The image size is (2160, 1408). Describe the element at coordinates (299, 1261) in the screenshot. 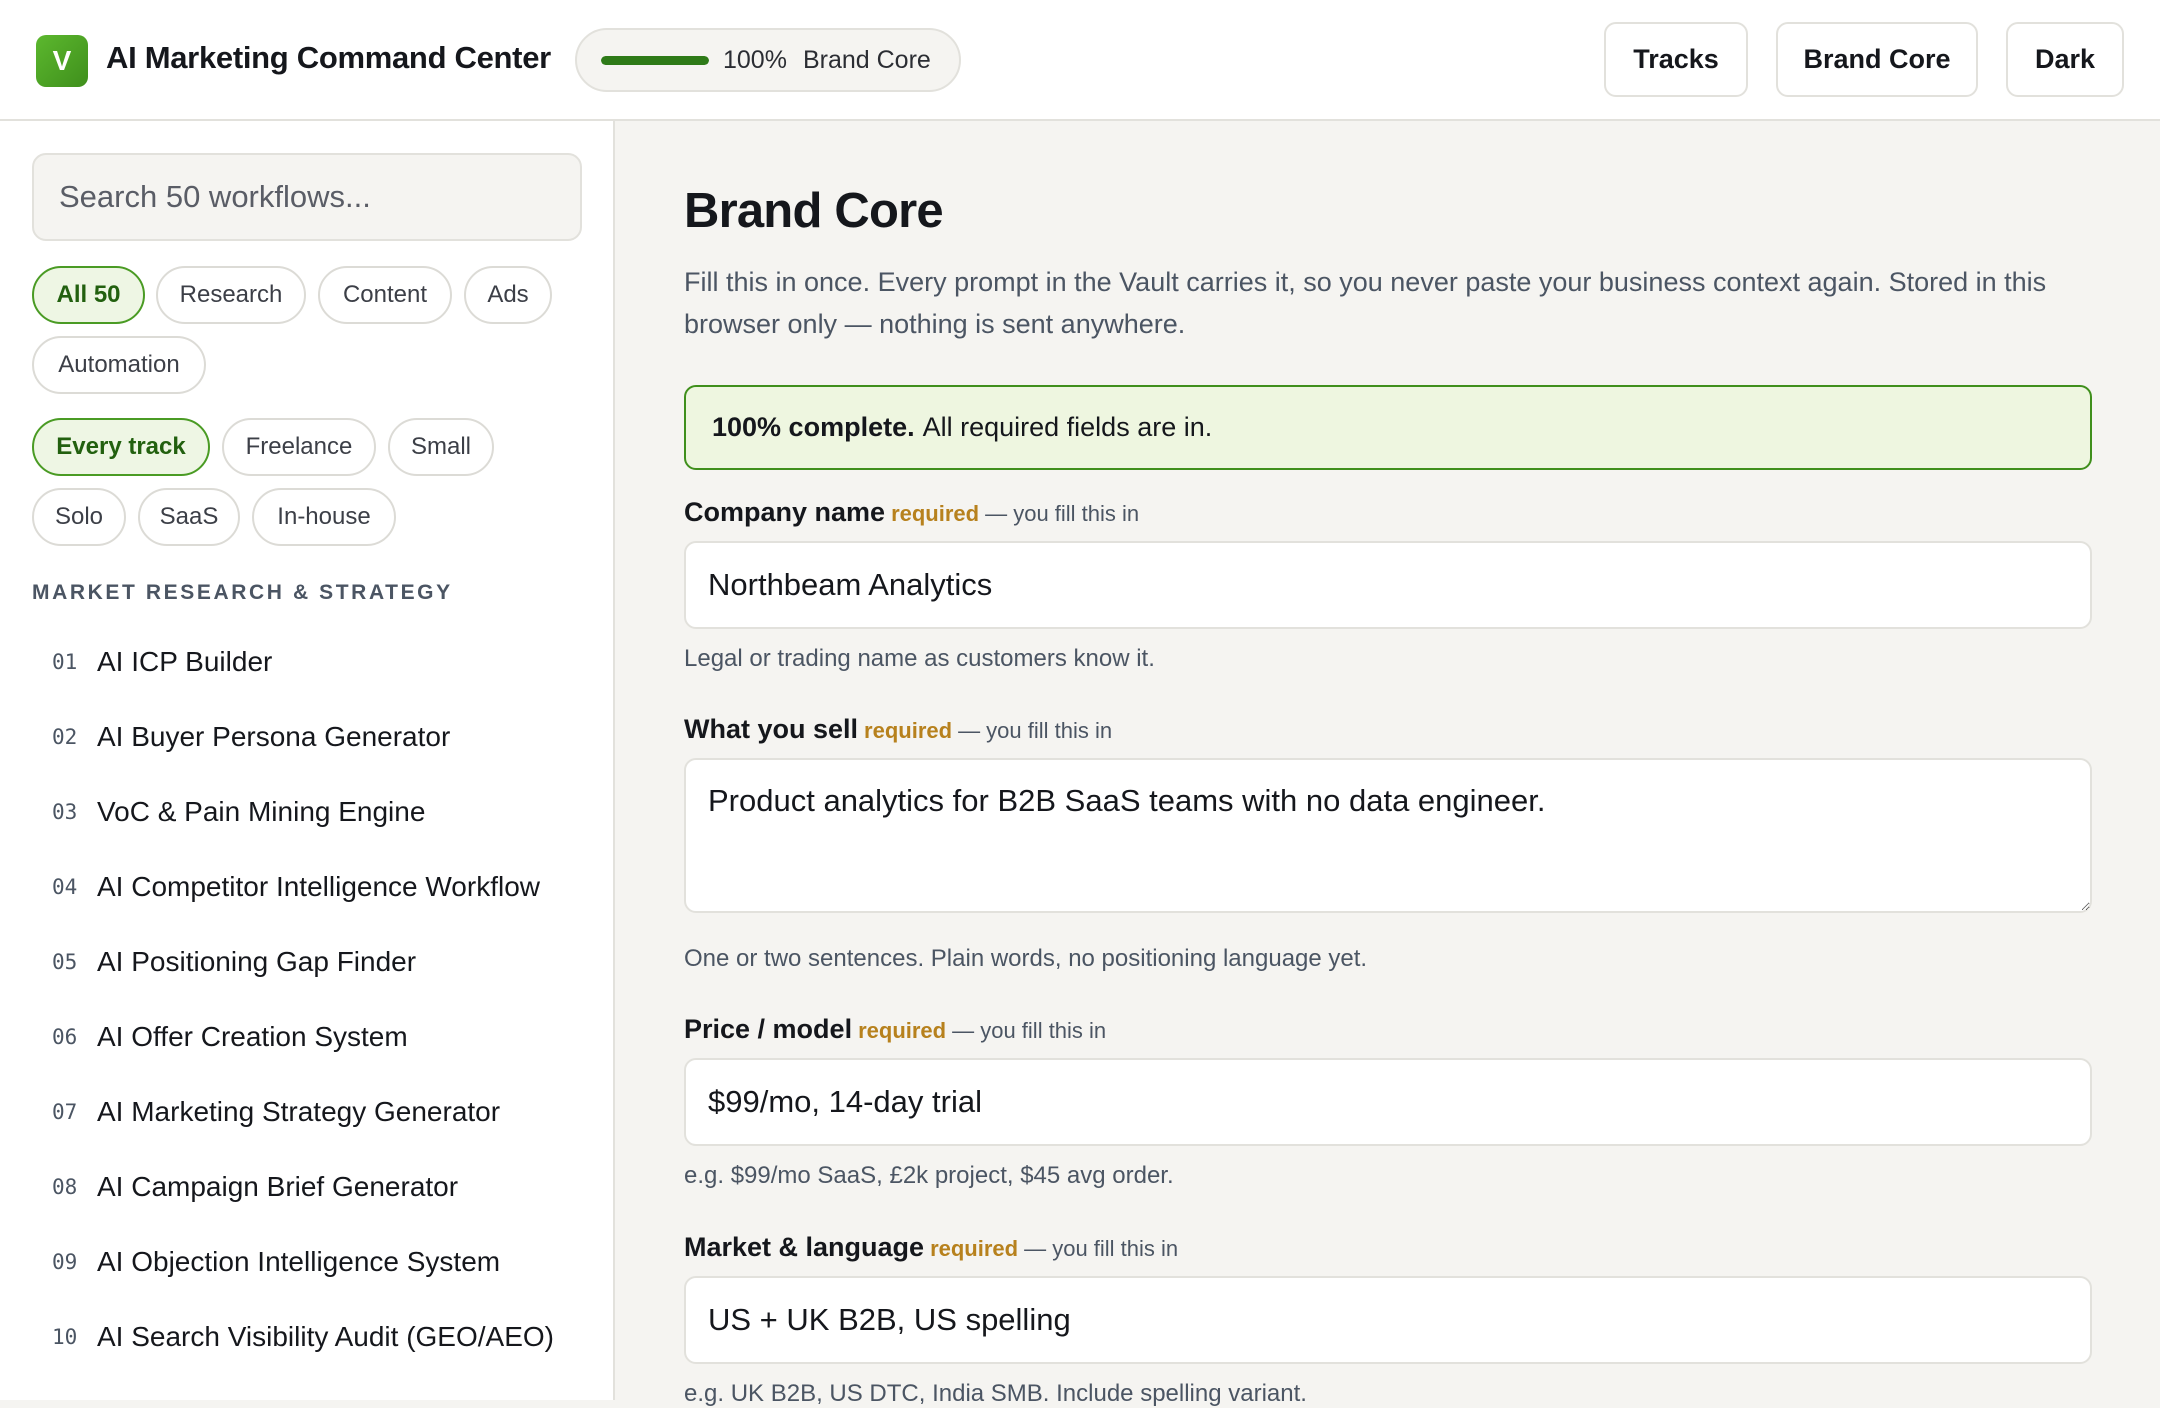

I see `workflow-name: AI Objection Intelligence System` at that location.